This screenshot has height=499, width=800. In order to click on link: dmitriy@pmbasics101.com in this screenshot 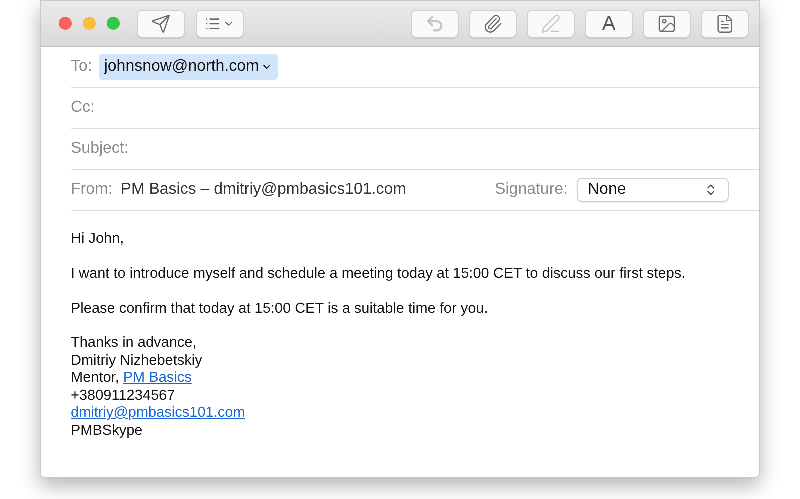, I will do `click(158, 413)`.